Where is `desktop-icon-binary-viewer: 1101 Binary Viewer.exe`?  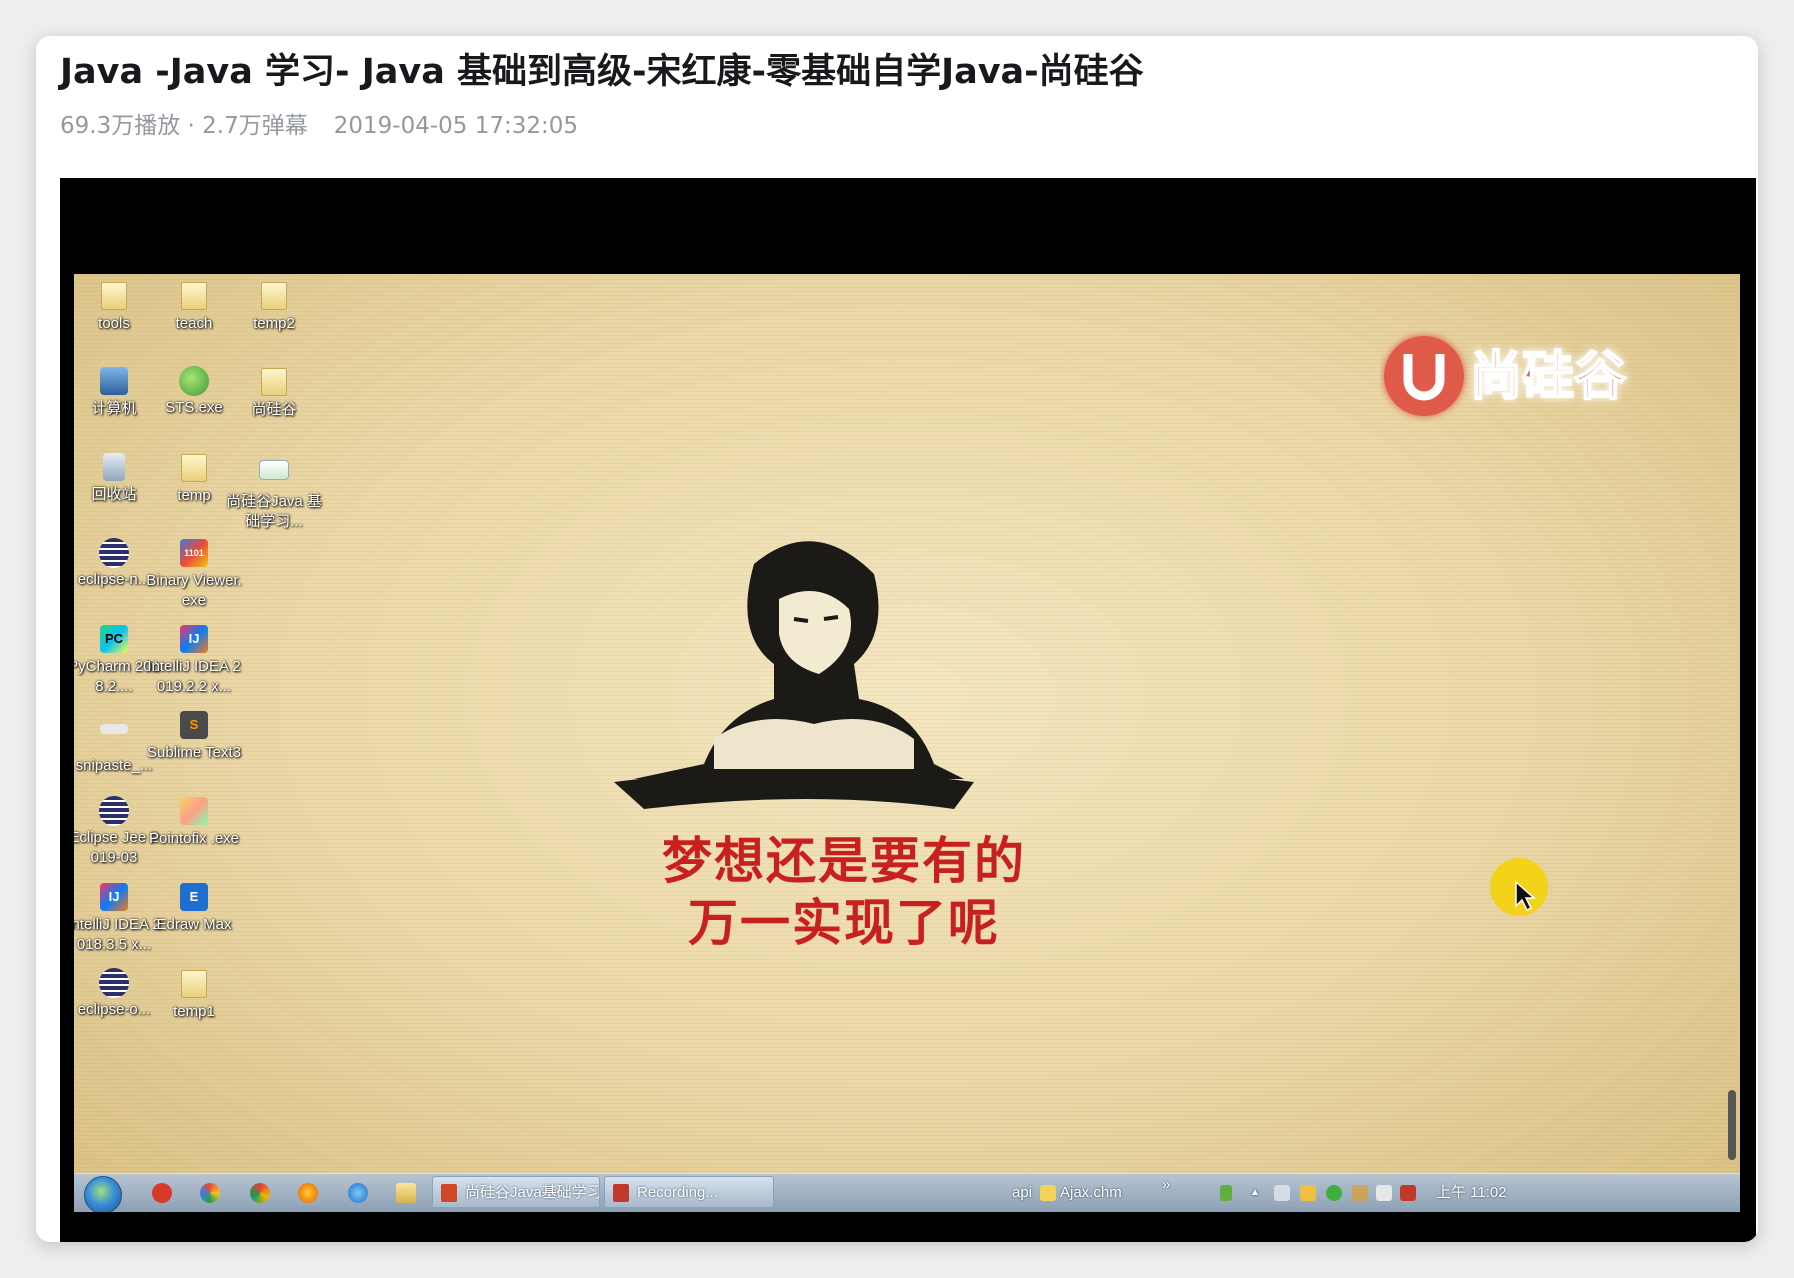
desktop-icon-binary-viewer: 1101 Binary Viewer.exe is located at coordinates (194, 574).